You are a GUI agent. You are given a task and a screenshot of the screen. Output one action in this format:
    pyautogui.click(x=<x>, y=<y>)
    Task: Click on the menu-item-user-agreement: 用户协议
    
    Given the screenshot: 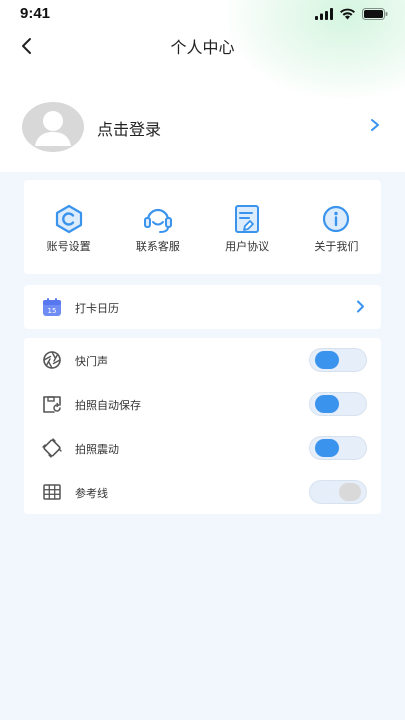 What is the action you would take?
    pyautogui.click(x=247, y=227)
    